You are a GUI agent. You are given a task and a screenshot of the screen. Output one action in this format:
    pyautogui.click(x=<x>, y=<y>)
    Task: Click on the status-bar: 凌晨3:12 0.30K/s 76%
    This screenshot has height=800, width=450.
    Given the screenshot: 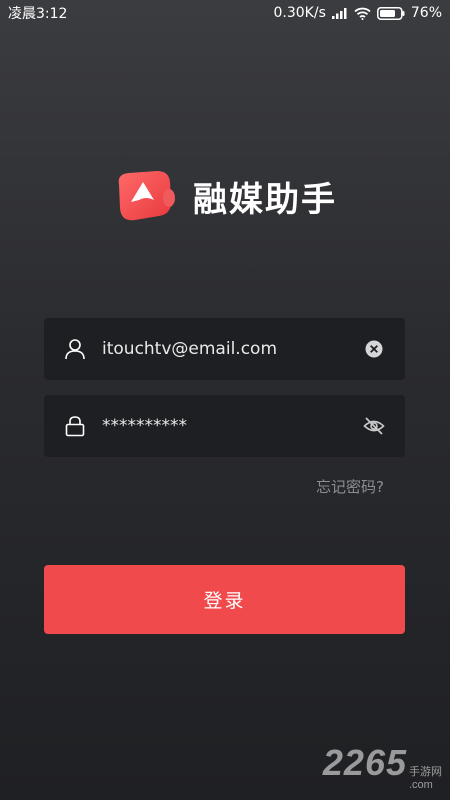 What is the action you would take?
    pyautogui.click(x=225, y=13)
    